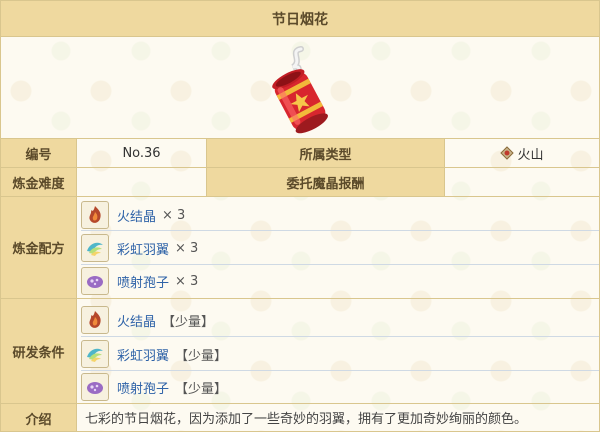 This screenshot has width=600, height=432. What do you see at coordinates (136, 320) in the screenshot?
I see `research-item-name: 火结晶` at bounding box center [136, 320].